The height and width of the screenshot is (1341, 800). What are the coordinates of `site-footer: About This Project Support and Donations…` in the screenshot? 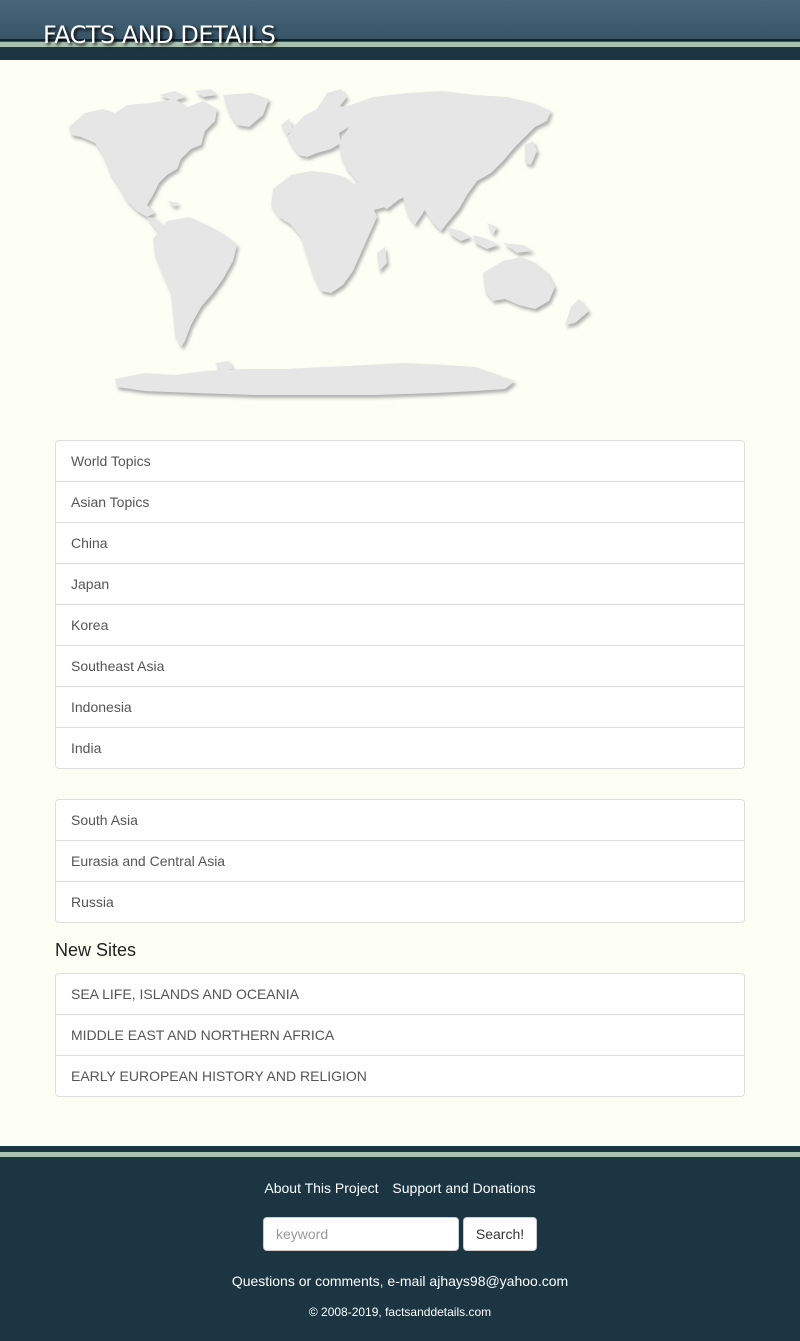 It's located at (400, 1243).